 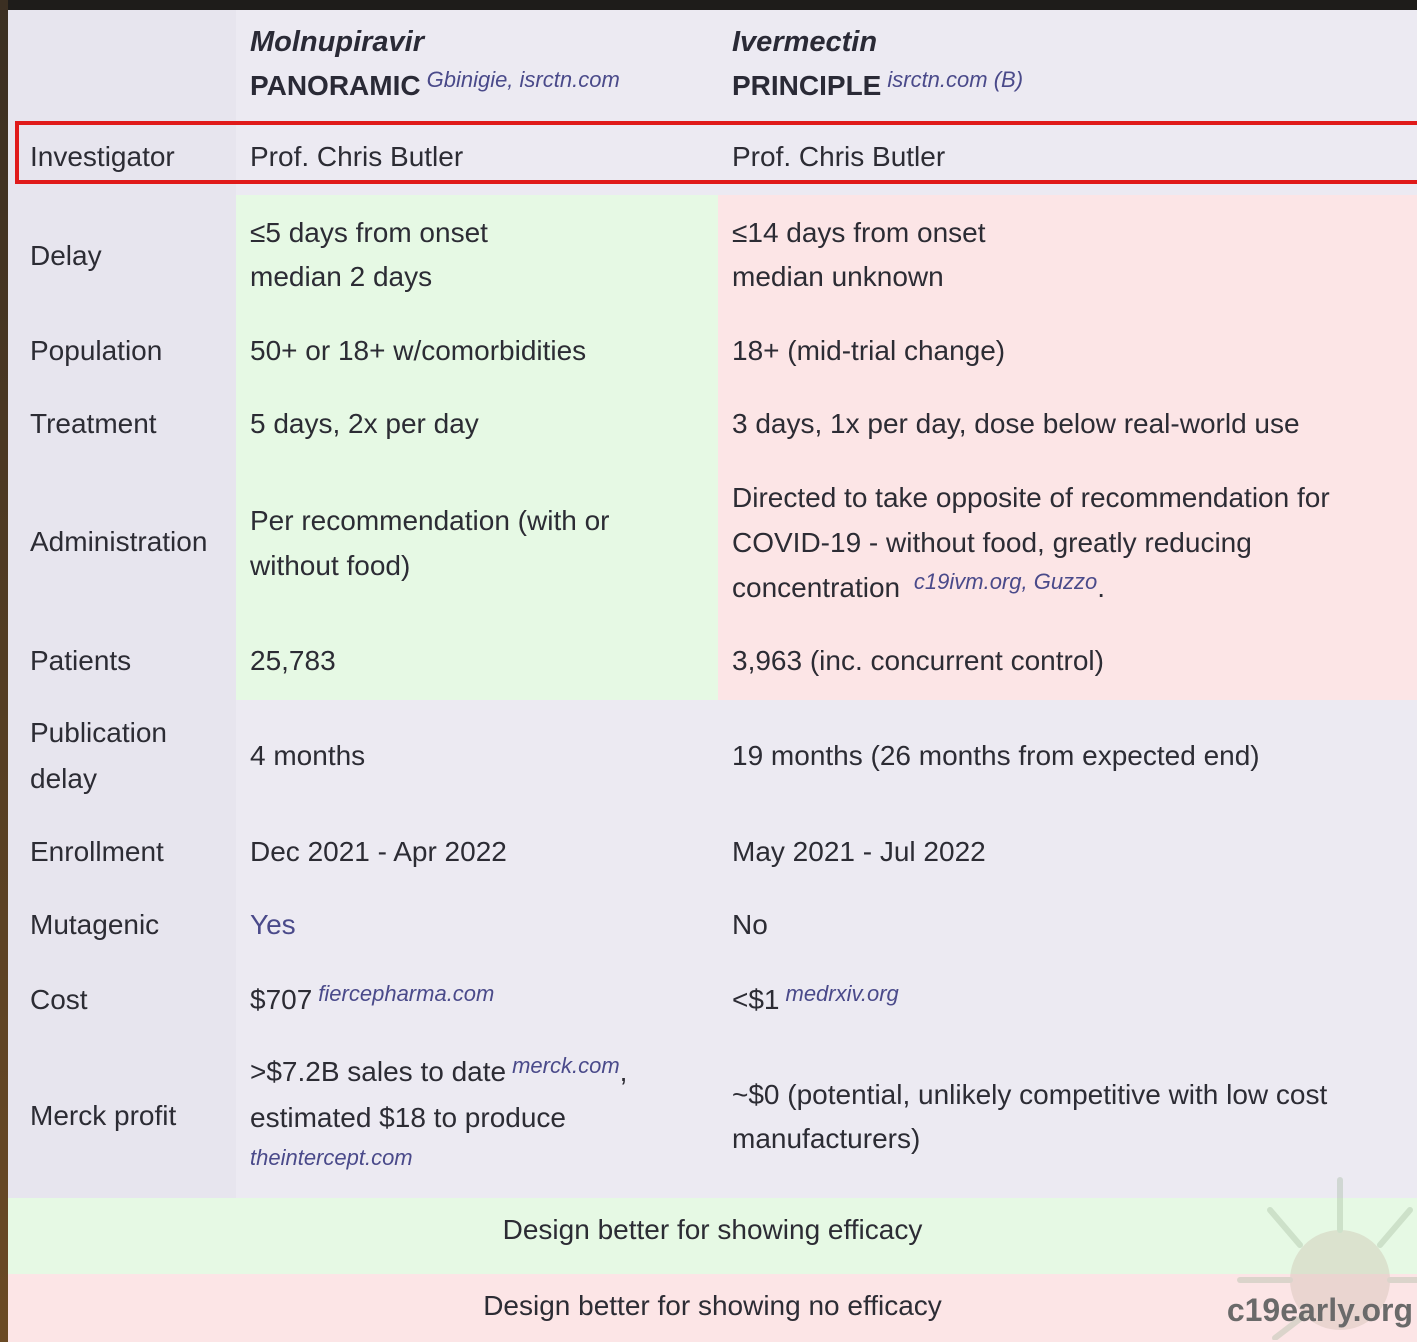 I want to click on brand-logo: c19early.org, so click(x=1319, y=1310).